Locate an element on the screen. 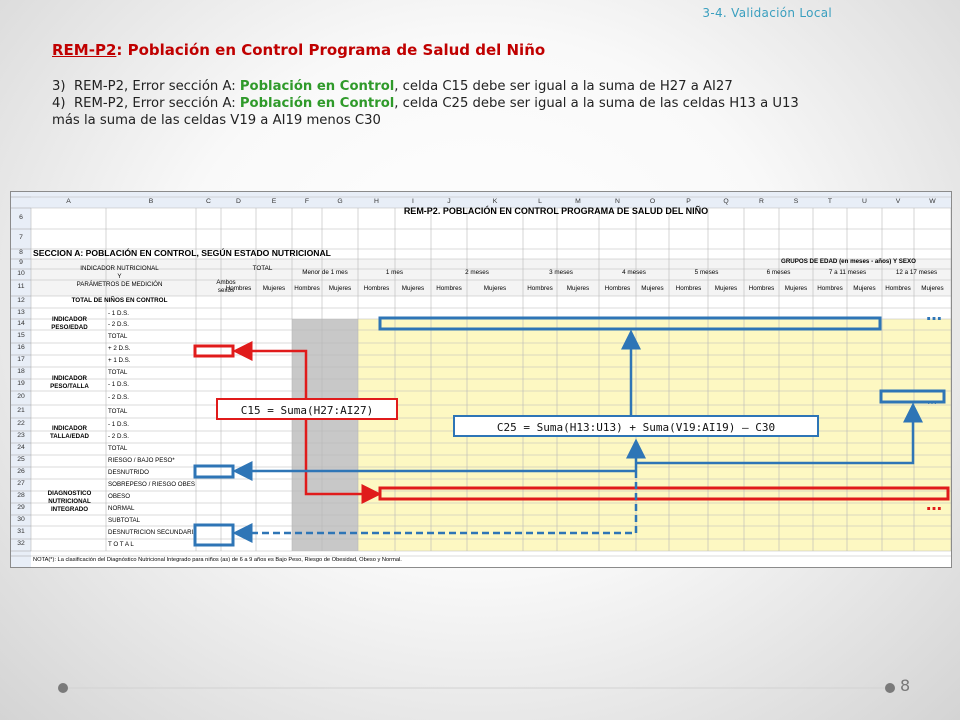 This screenshot has width=960, height=720. row-label: SOBREPESO / RIESGO OBESIDAD is located at coordinates (151, 484).